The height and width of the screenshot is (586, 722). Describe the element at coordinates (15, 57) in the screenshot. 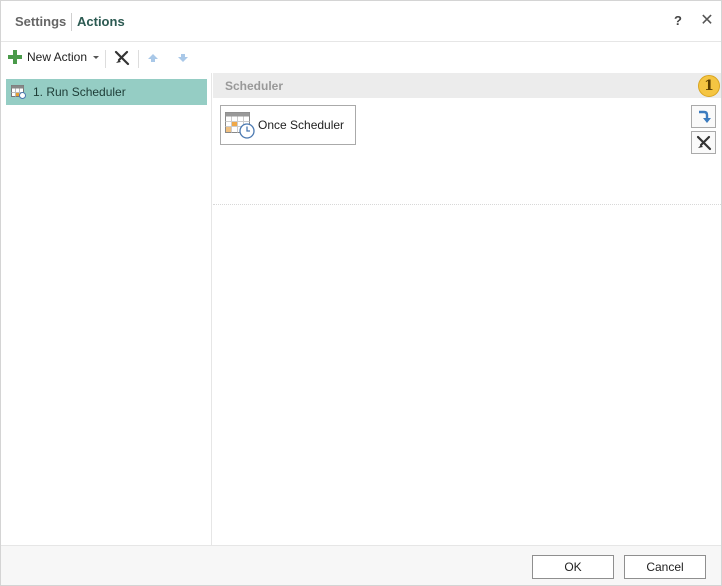

I see `plus-icon` at that location.